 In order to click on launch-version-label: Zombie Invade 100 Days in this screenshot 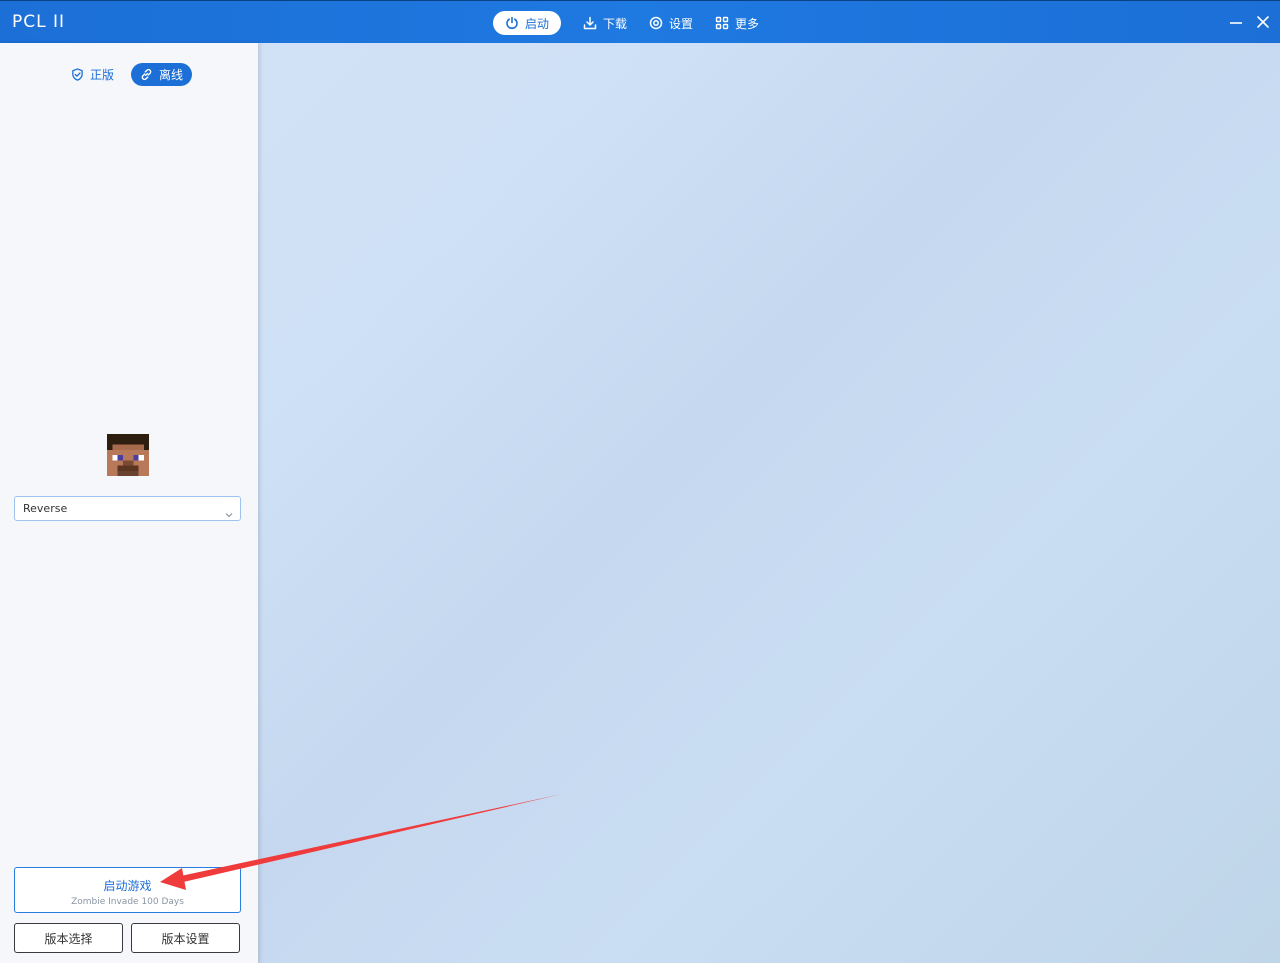, I will do `click(127, 902)`.